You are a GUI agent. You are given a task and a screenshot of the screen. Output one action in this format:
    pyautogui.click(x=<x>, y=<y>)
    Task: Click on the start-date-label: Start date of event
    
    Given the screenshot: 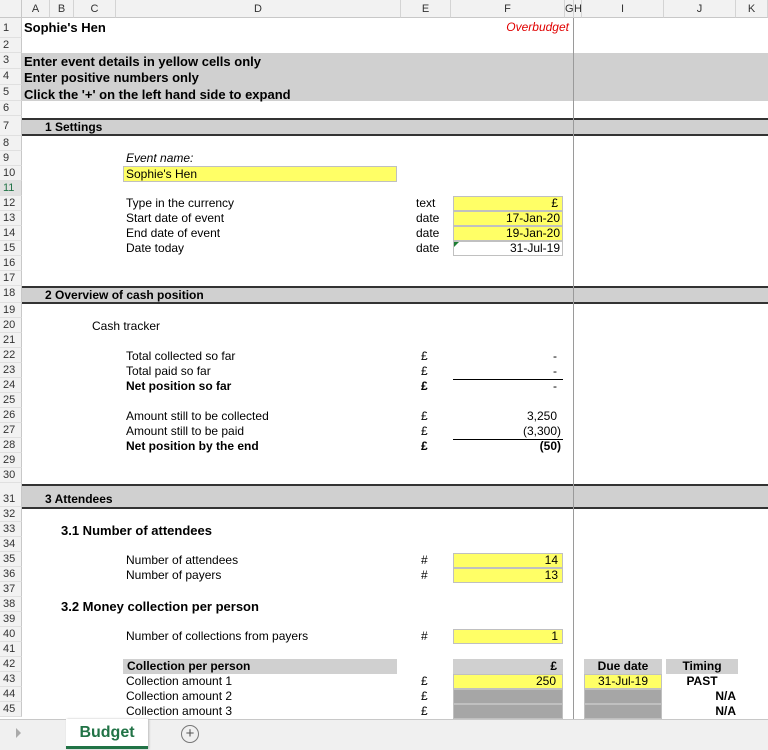 What is the action you would take?
    pyautogui.click(x=175, y=218)
    